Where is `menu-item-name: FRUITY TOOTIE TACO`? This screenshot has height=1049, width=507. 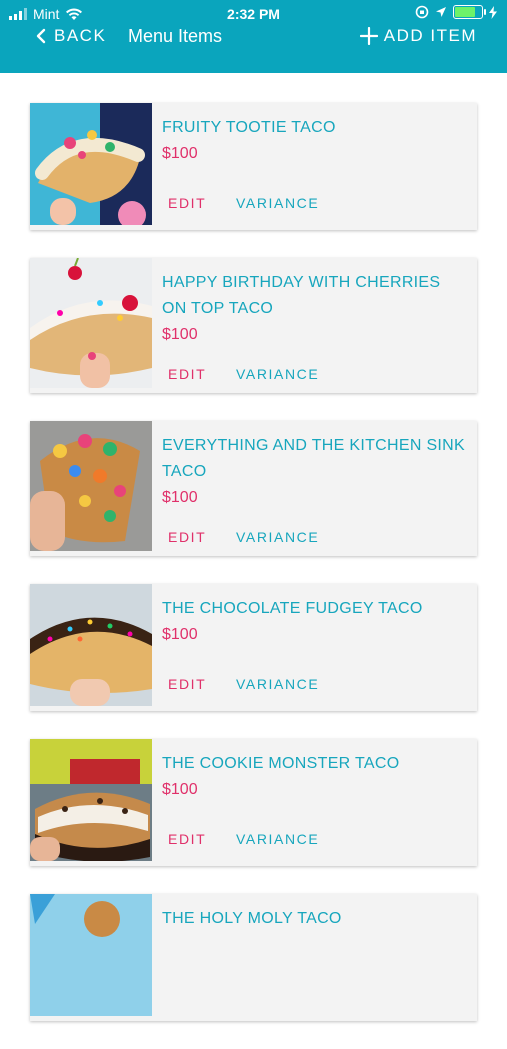 menu-item-name: FRUITY TOOTIE TACO is located at coordinates (249, 127).